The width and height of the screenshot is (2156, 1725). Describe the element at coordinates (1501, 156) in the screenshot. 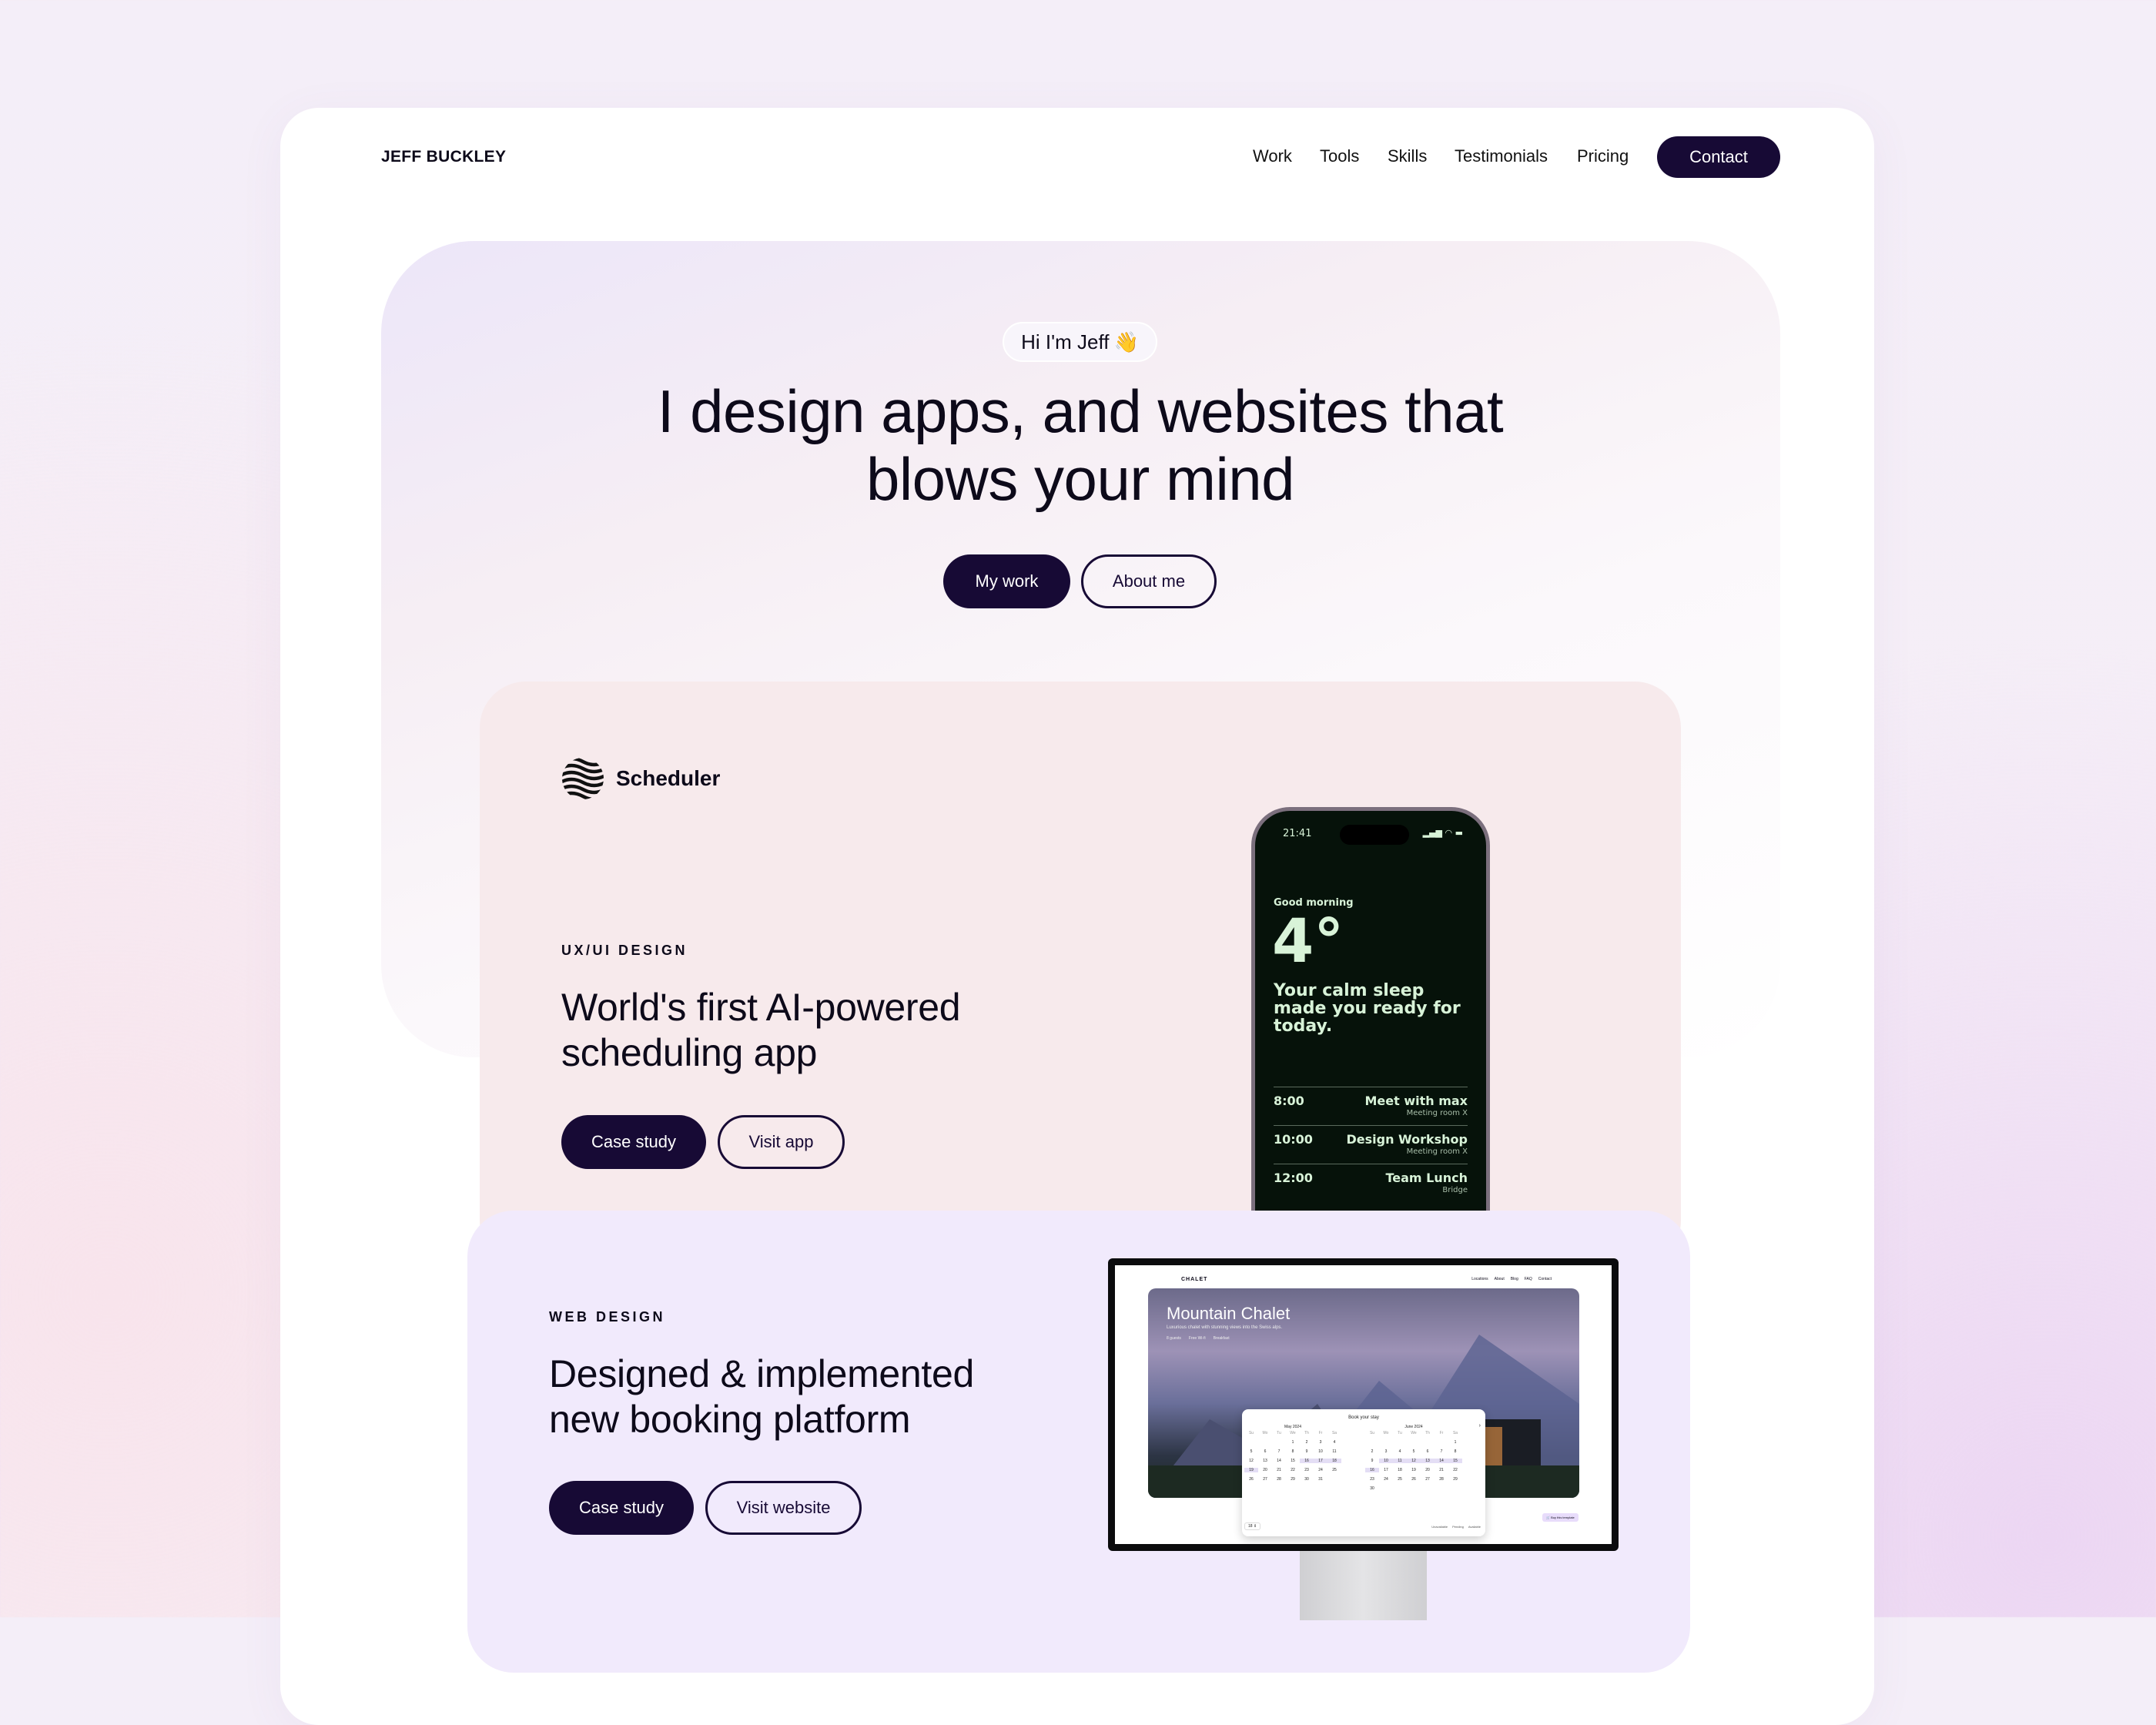

I see `nav-testimonials: Testimonials` at that location.